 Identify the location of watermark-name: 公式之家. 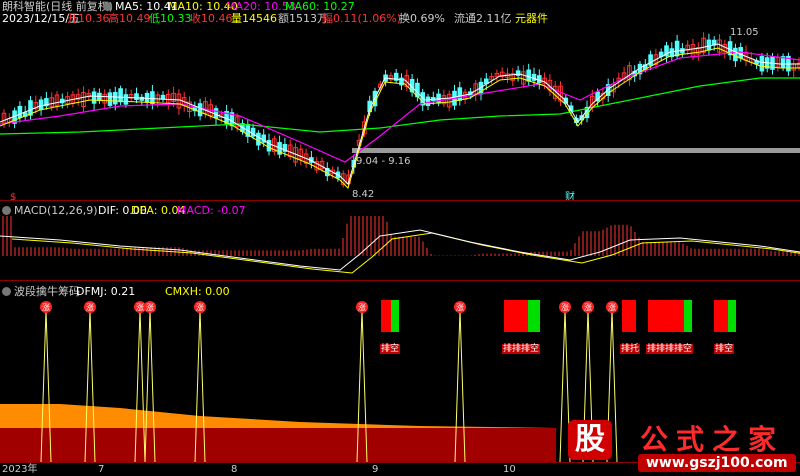
(712, 439).